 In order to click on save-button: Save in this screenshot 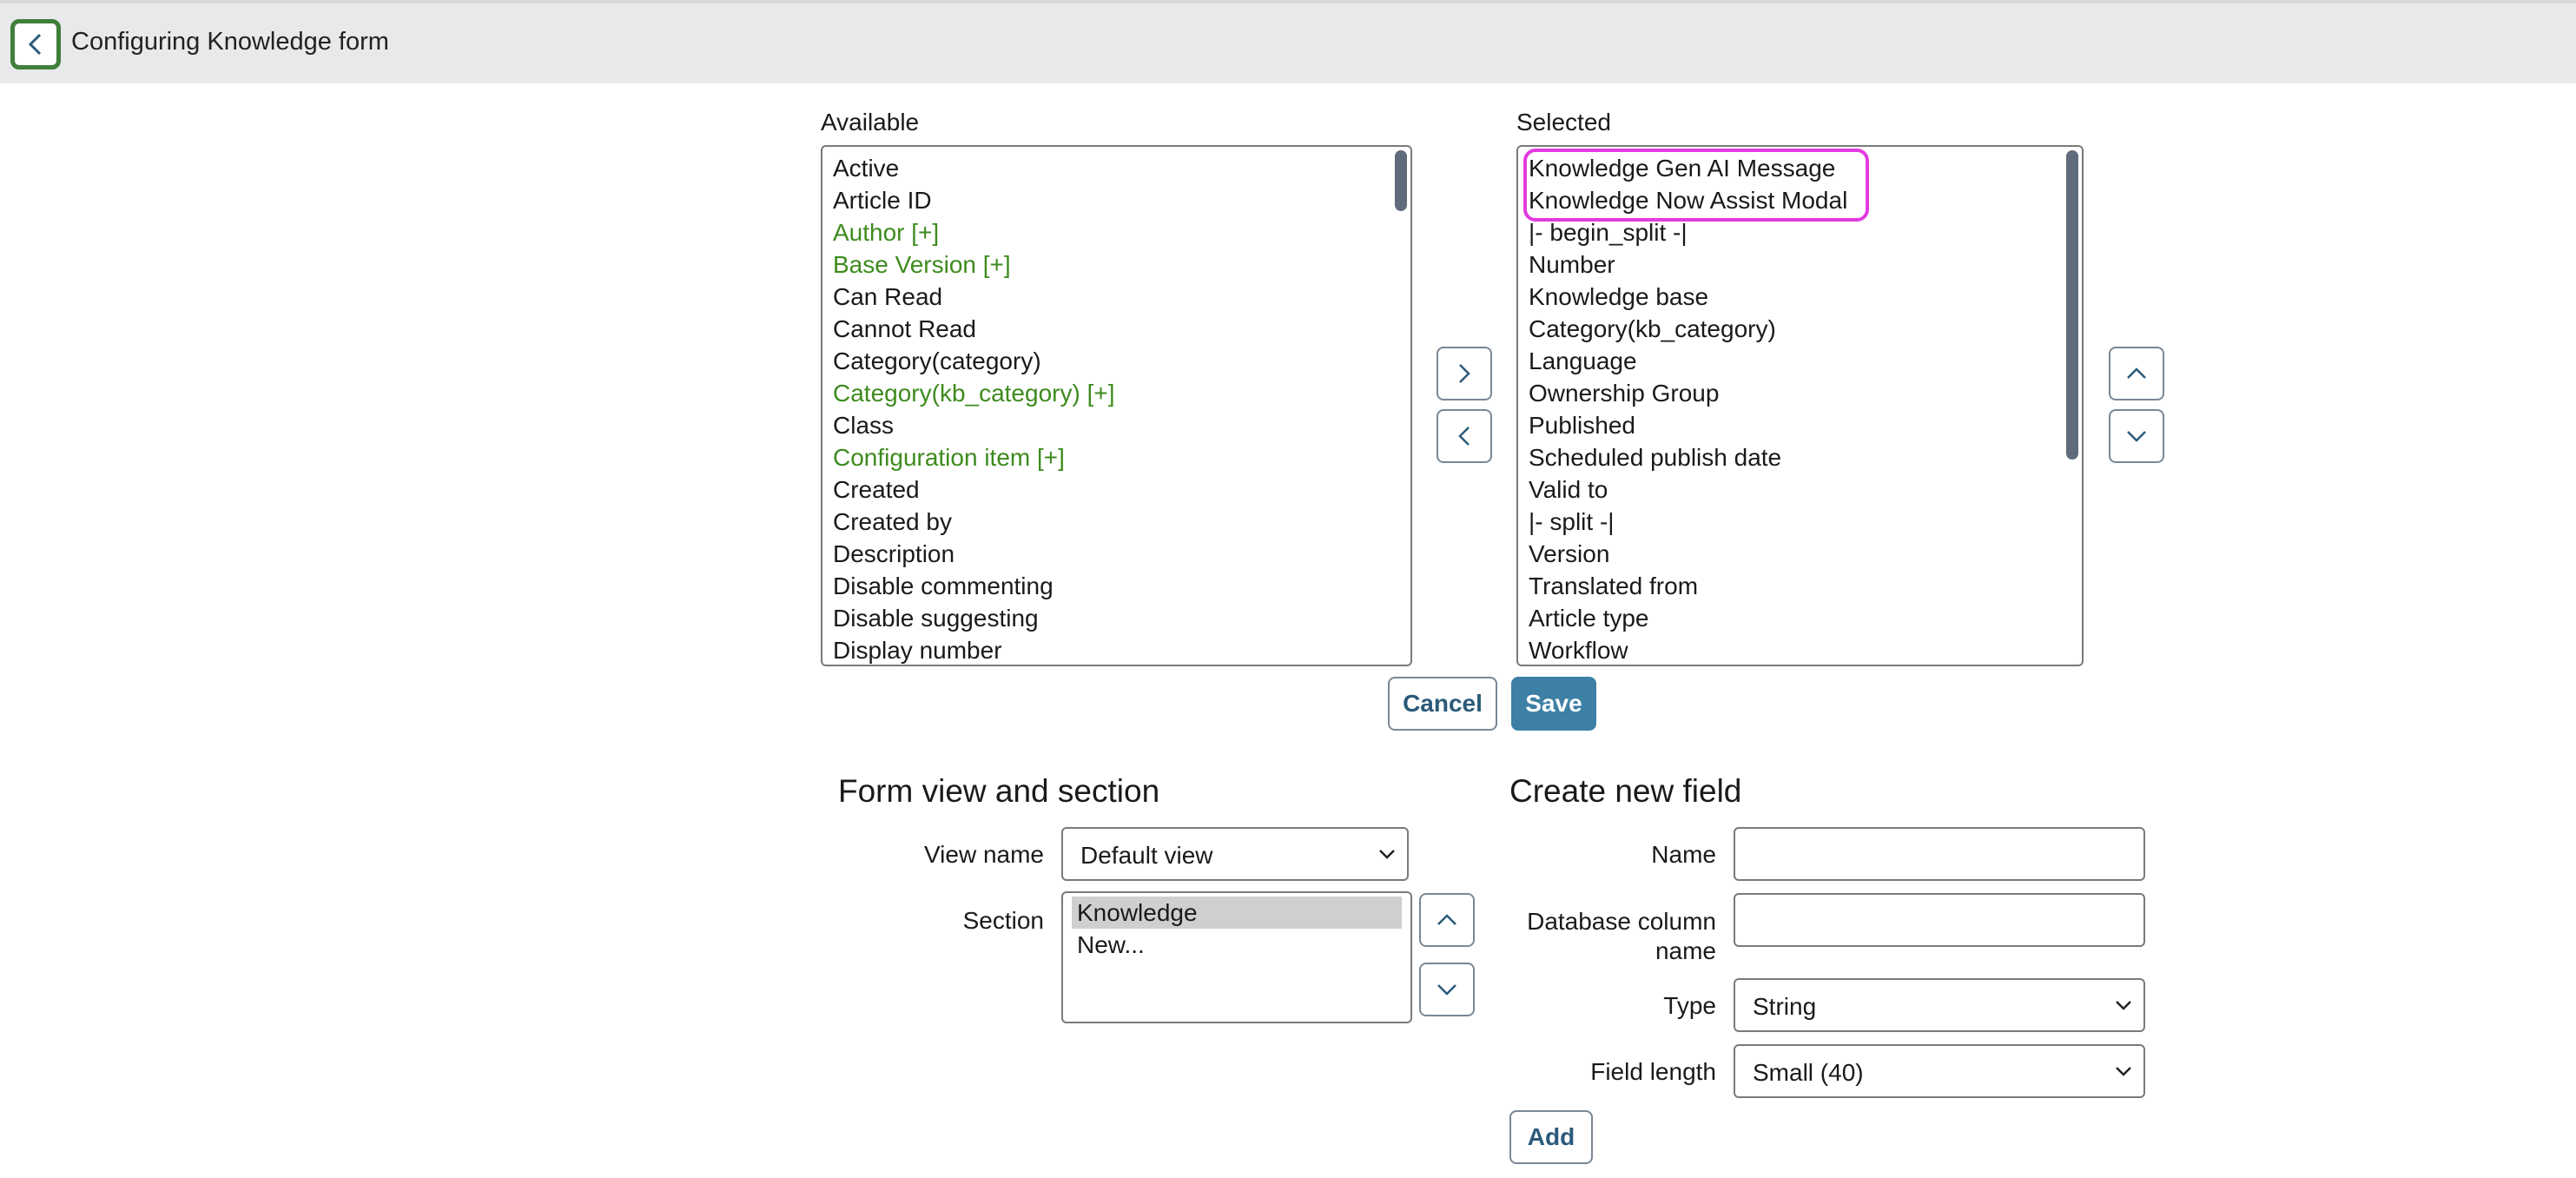, I will do `click(1554, 704)`.